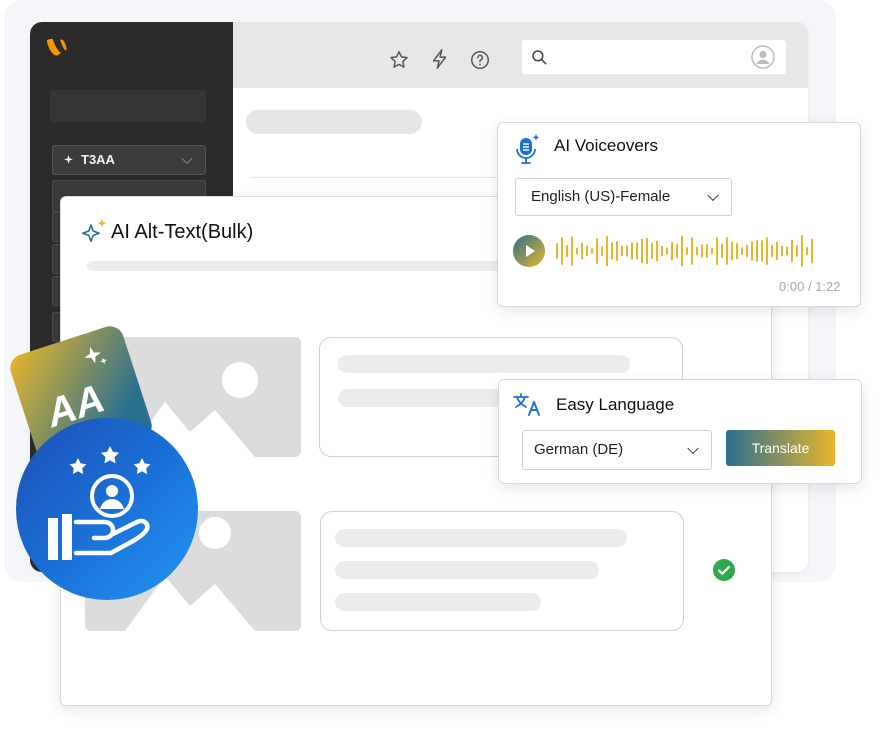  I want to click on accessibility-badge, so click(107, 509).